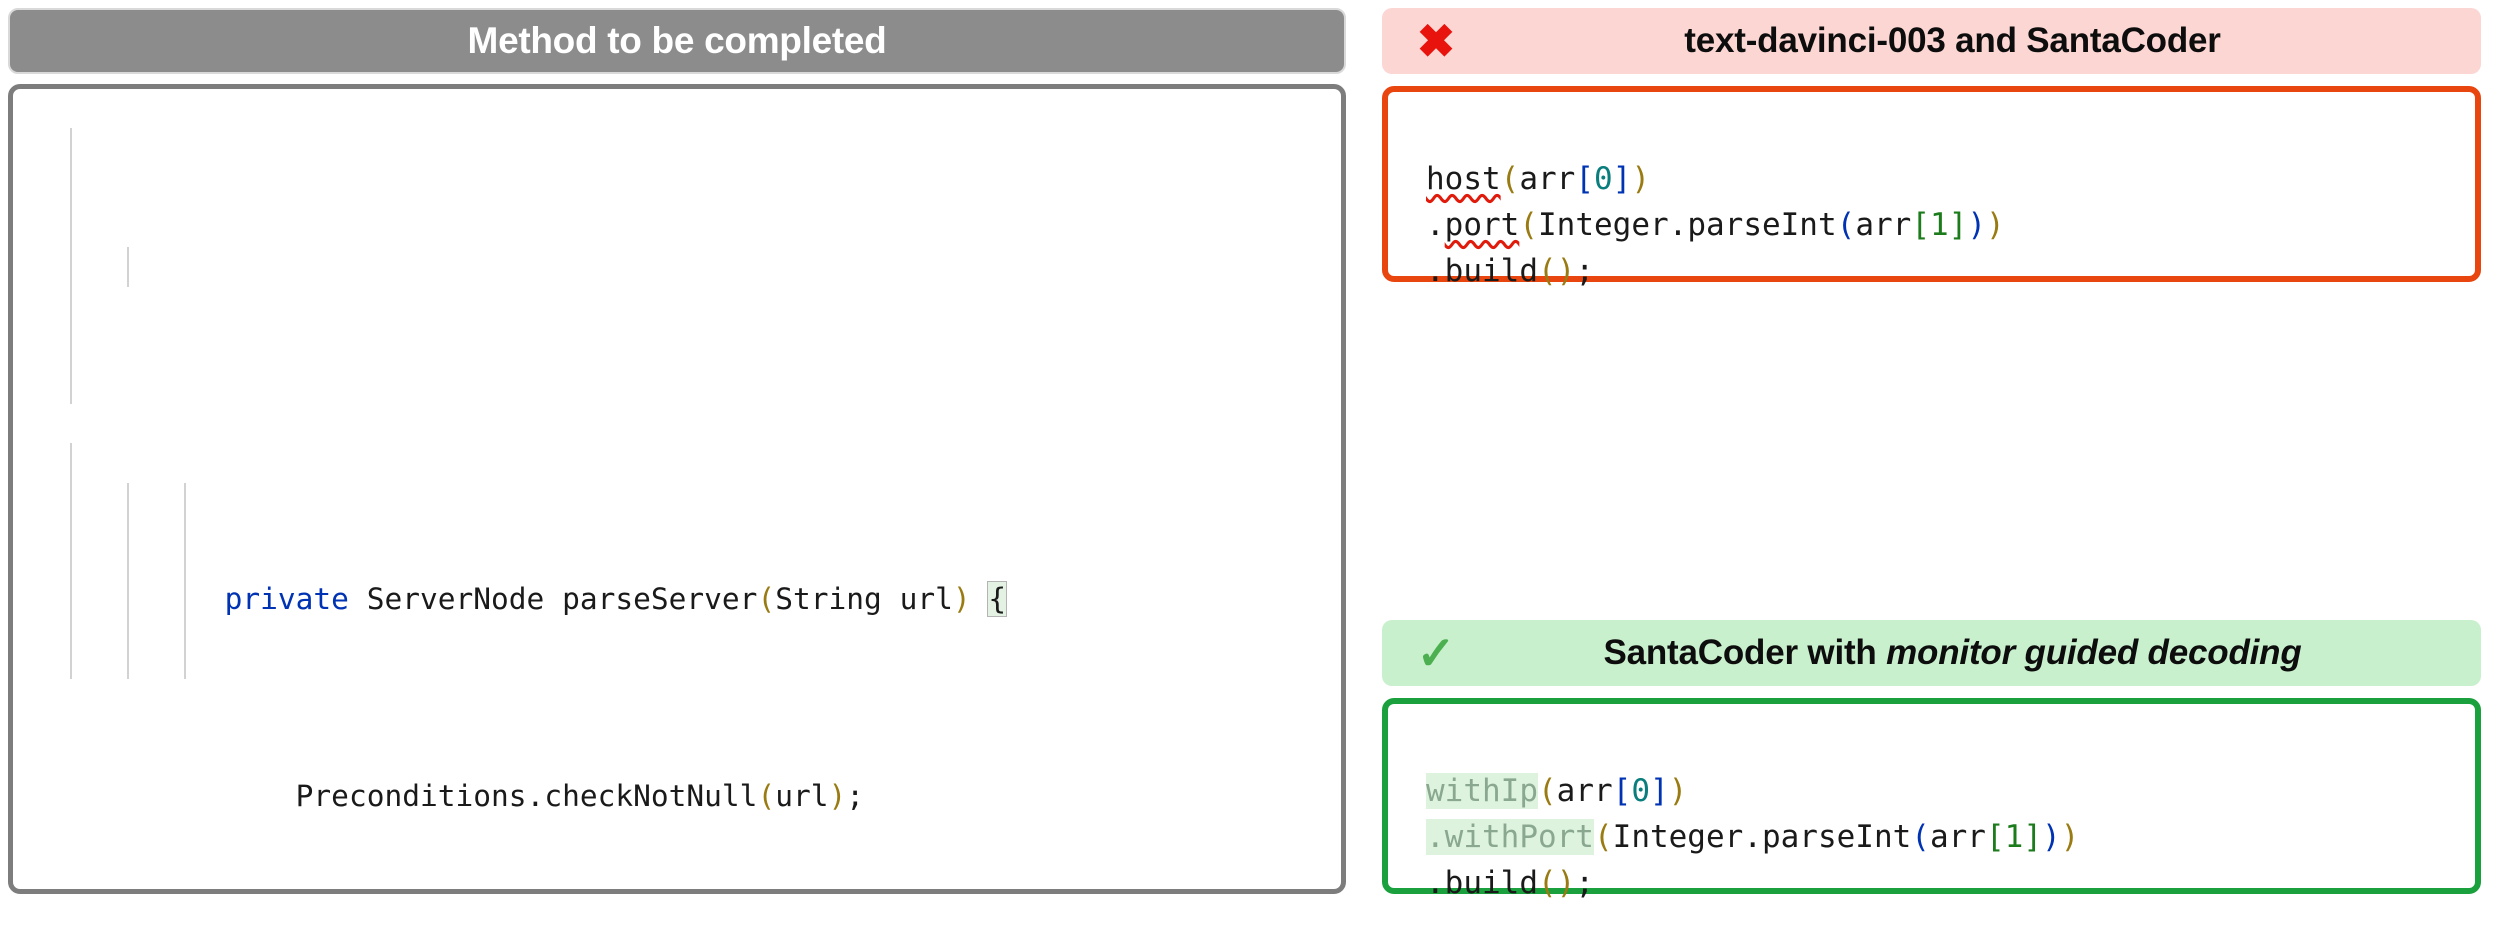 Image resolution: width=2493 pixels, height=952 pixels. Describe the element at coordinates (828, 598) in the screenshot. I see `token-type-string: String` at that location.